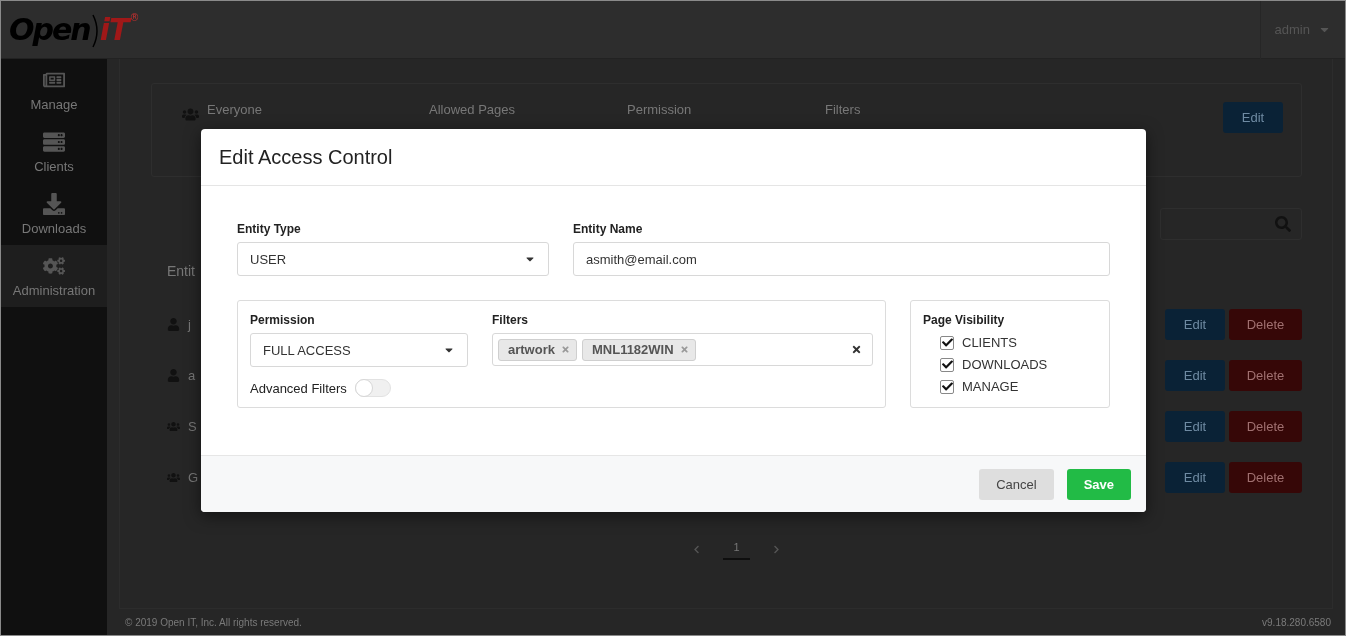  Describe the element at coordinates (537, 349) in the screenshot. I see `filter-tag: artwork` at that location.